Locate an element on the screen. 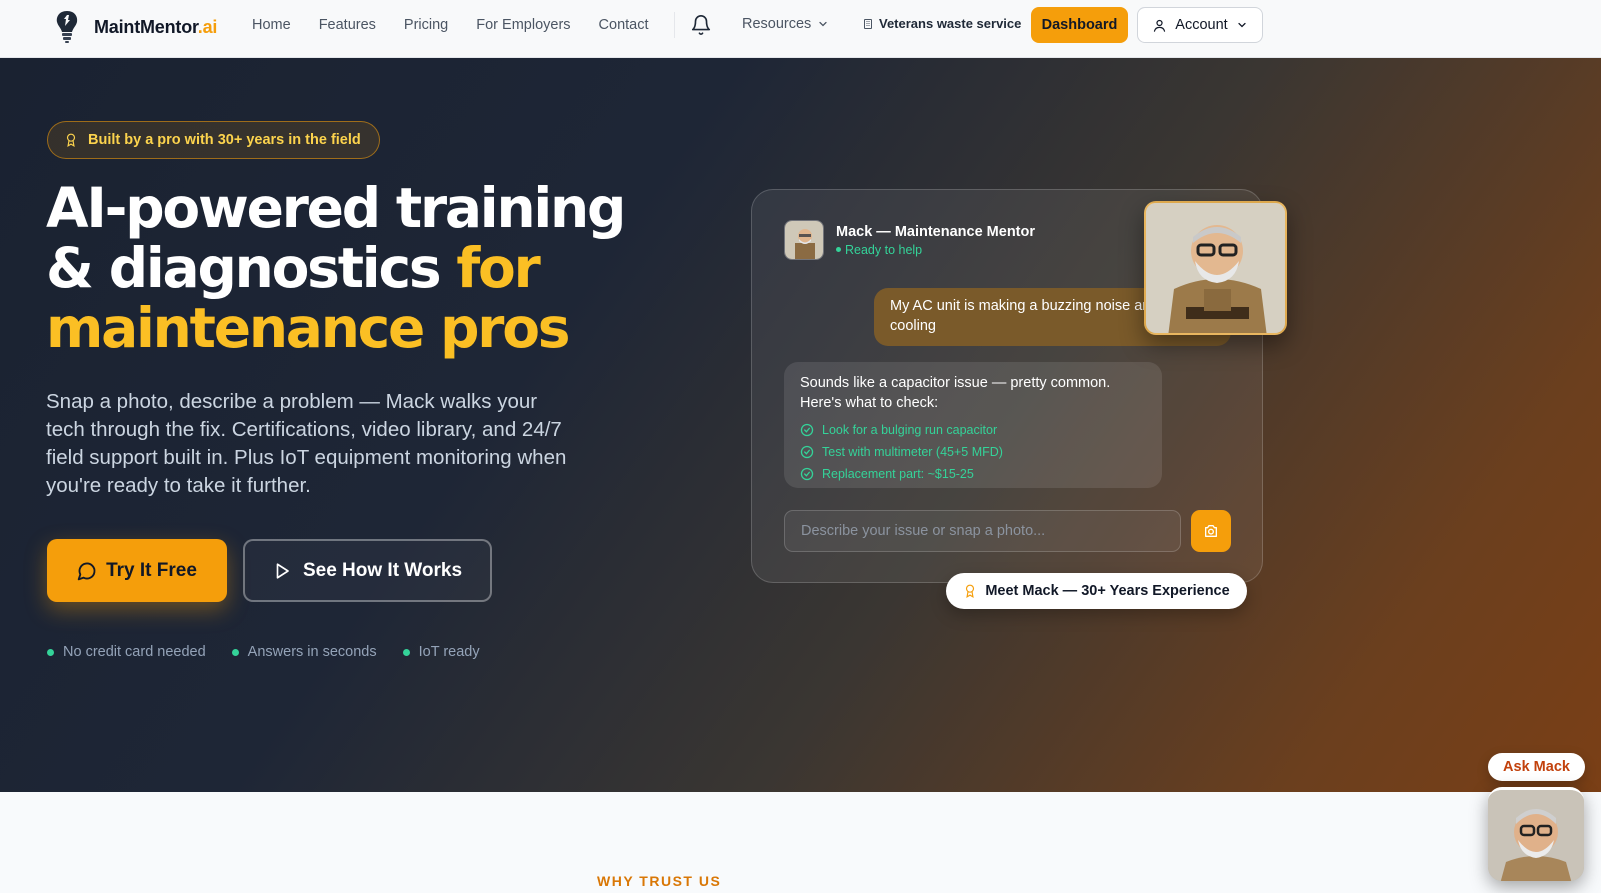  lightbulb-wrench-icon is located at coordinates (67, 27).